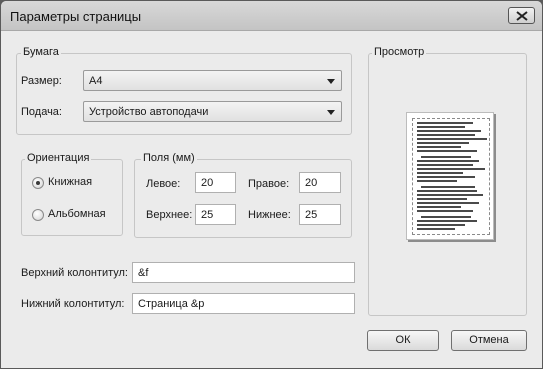  I want to click on header-label: Верхний колонтитул:, so click(74, 273).